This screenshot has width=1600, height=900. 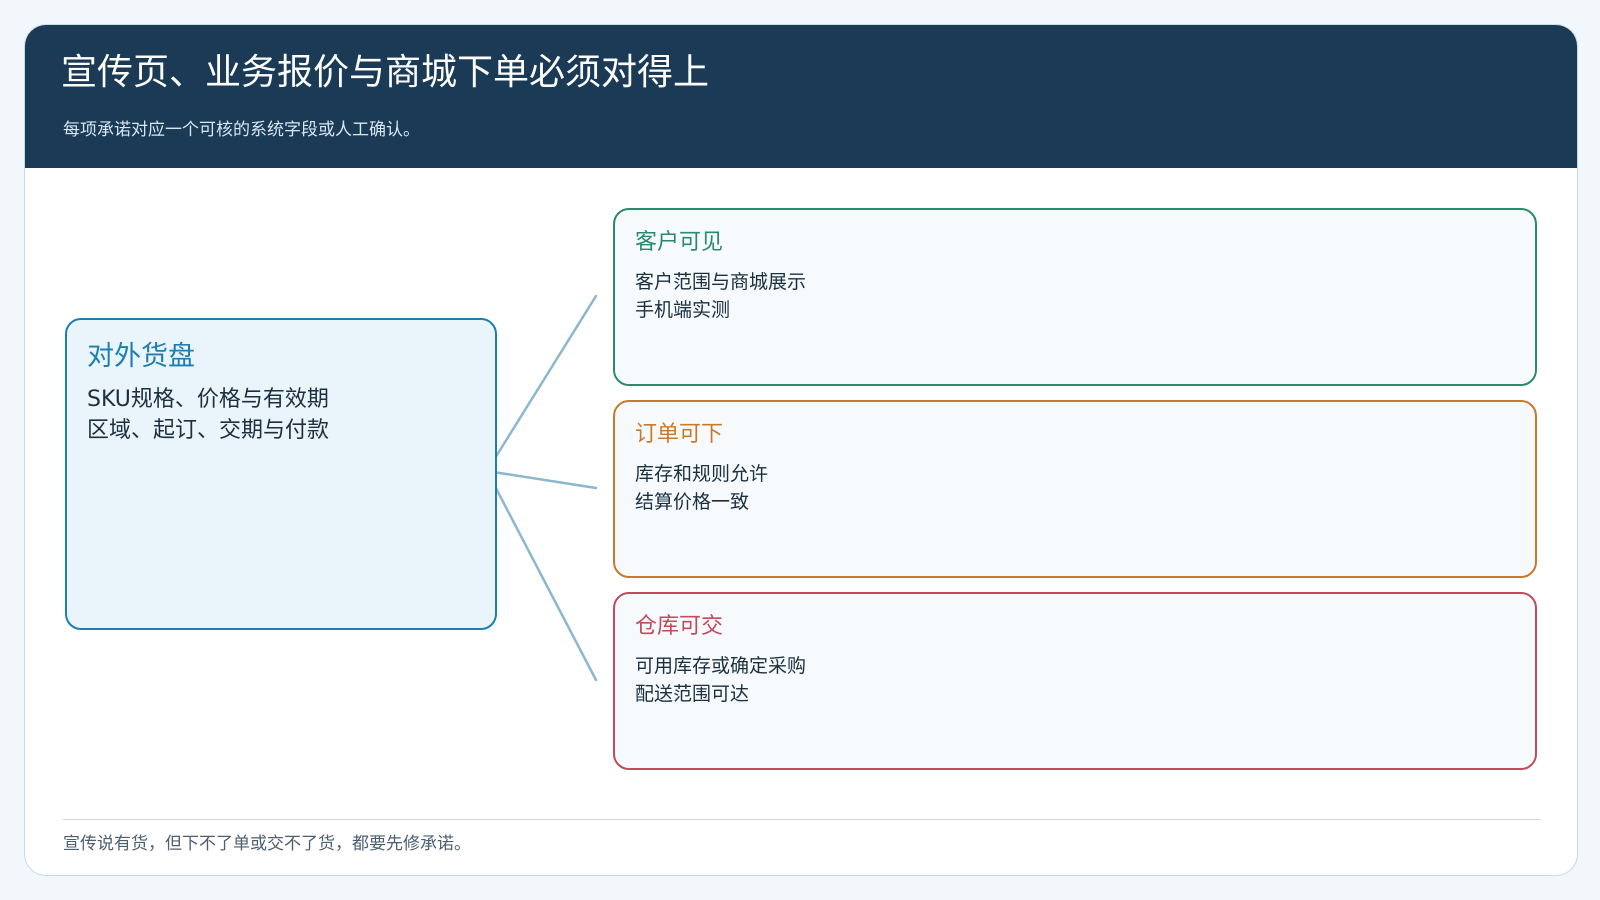 I want to click on target-node-title: 仓库可交, so click(x=679, y=626).